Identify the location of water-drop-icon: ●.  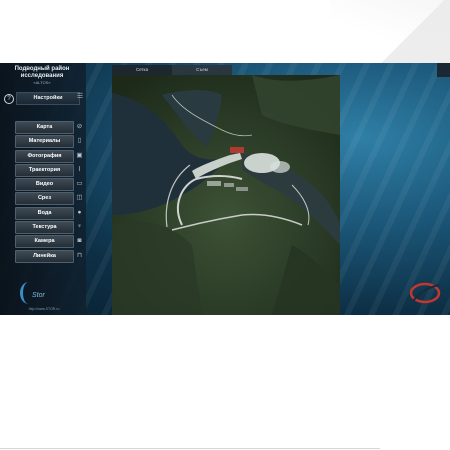
(79, 212).